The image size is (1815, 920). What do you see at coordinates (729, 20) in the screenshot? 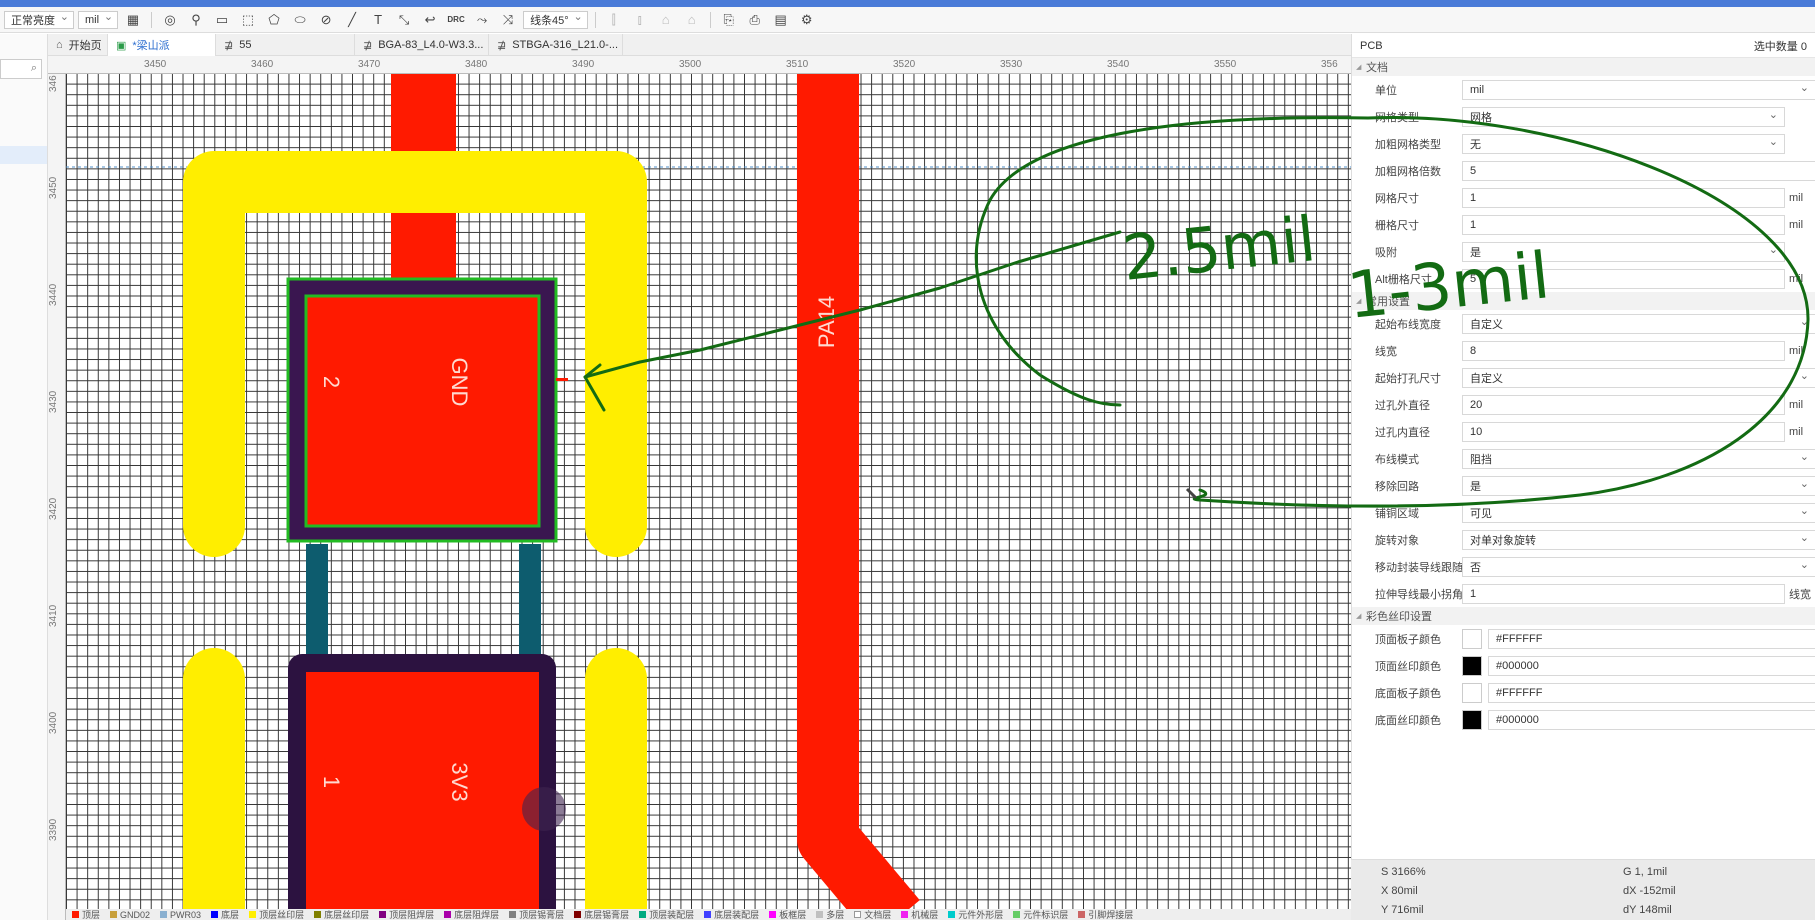
I see `import-icon: ⎘` at bounding box center [729, 20].